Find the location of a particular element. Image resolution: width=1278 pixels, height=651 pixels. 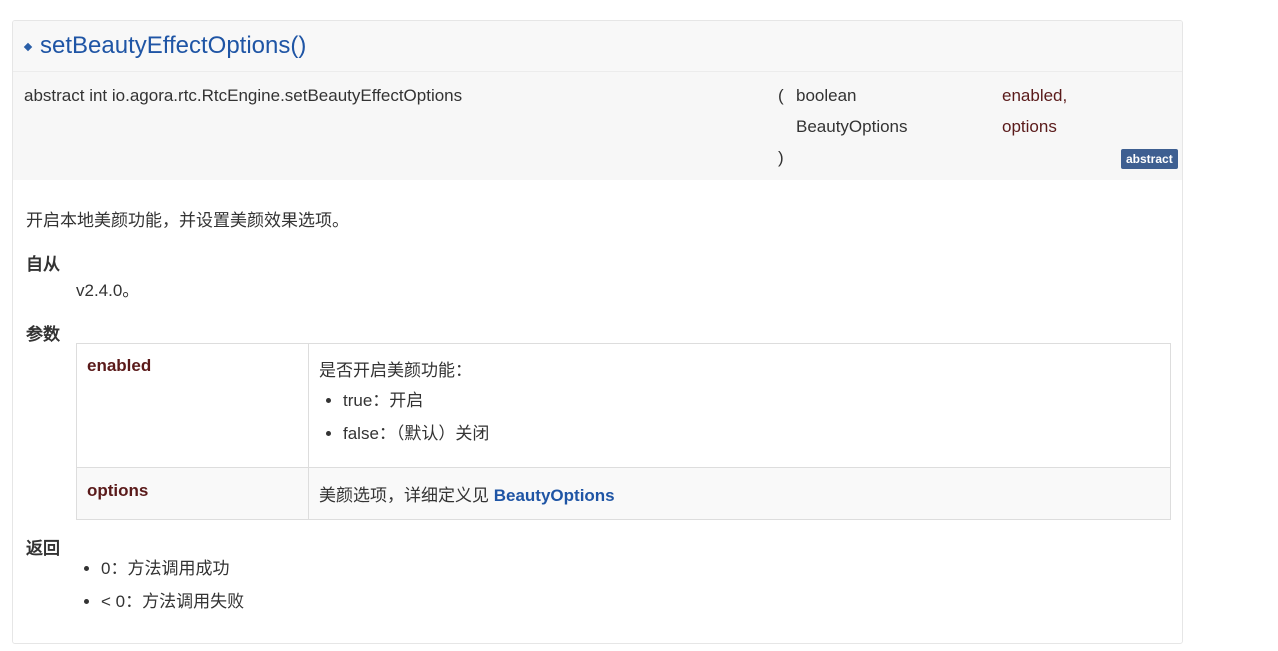

list-item: true：开启 is located at coordinates (751, 401).